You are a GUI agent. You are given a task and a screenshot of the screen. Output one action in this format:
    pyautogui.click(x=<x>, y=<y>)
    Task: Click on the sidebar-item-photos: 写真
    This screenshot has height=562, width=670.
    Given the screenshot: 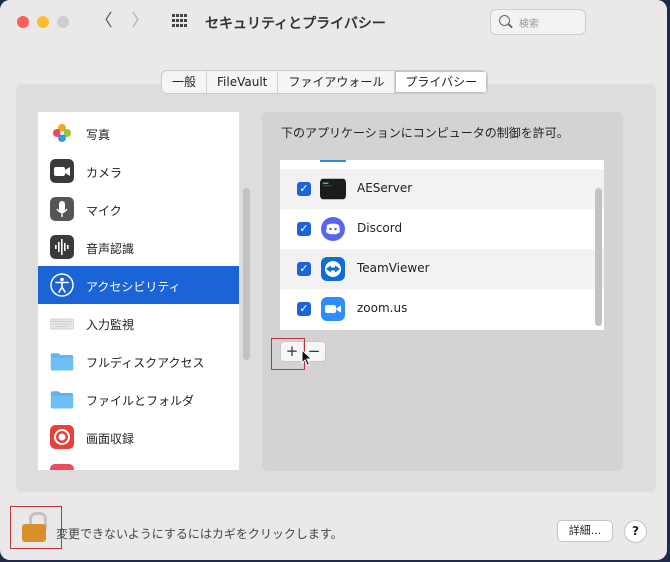 What is the action you would take?
    pyautogui.click(x=138, y=133)
    